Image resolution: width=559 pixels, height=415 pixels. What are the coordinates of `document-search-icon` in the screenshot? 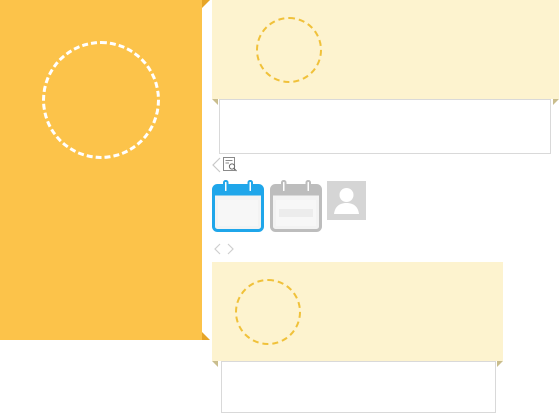 It's located at (230, 164).